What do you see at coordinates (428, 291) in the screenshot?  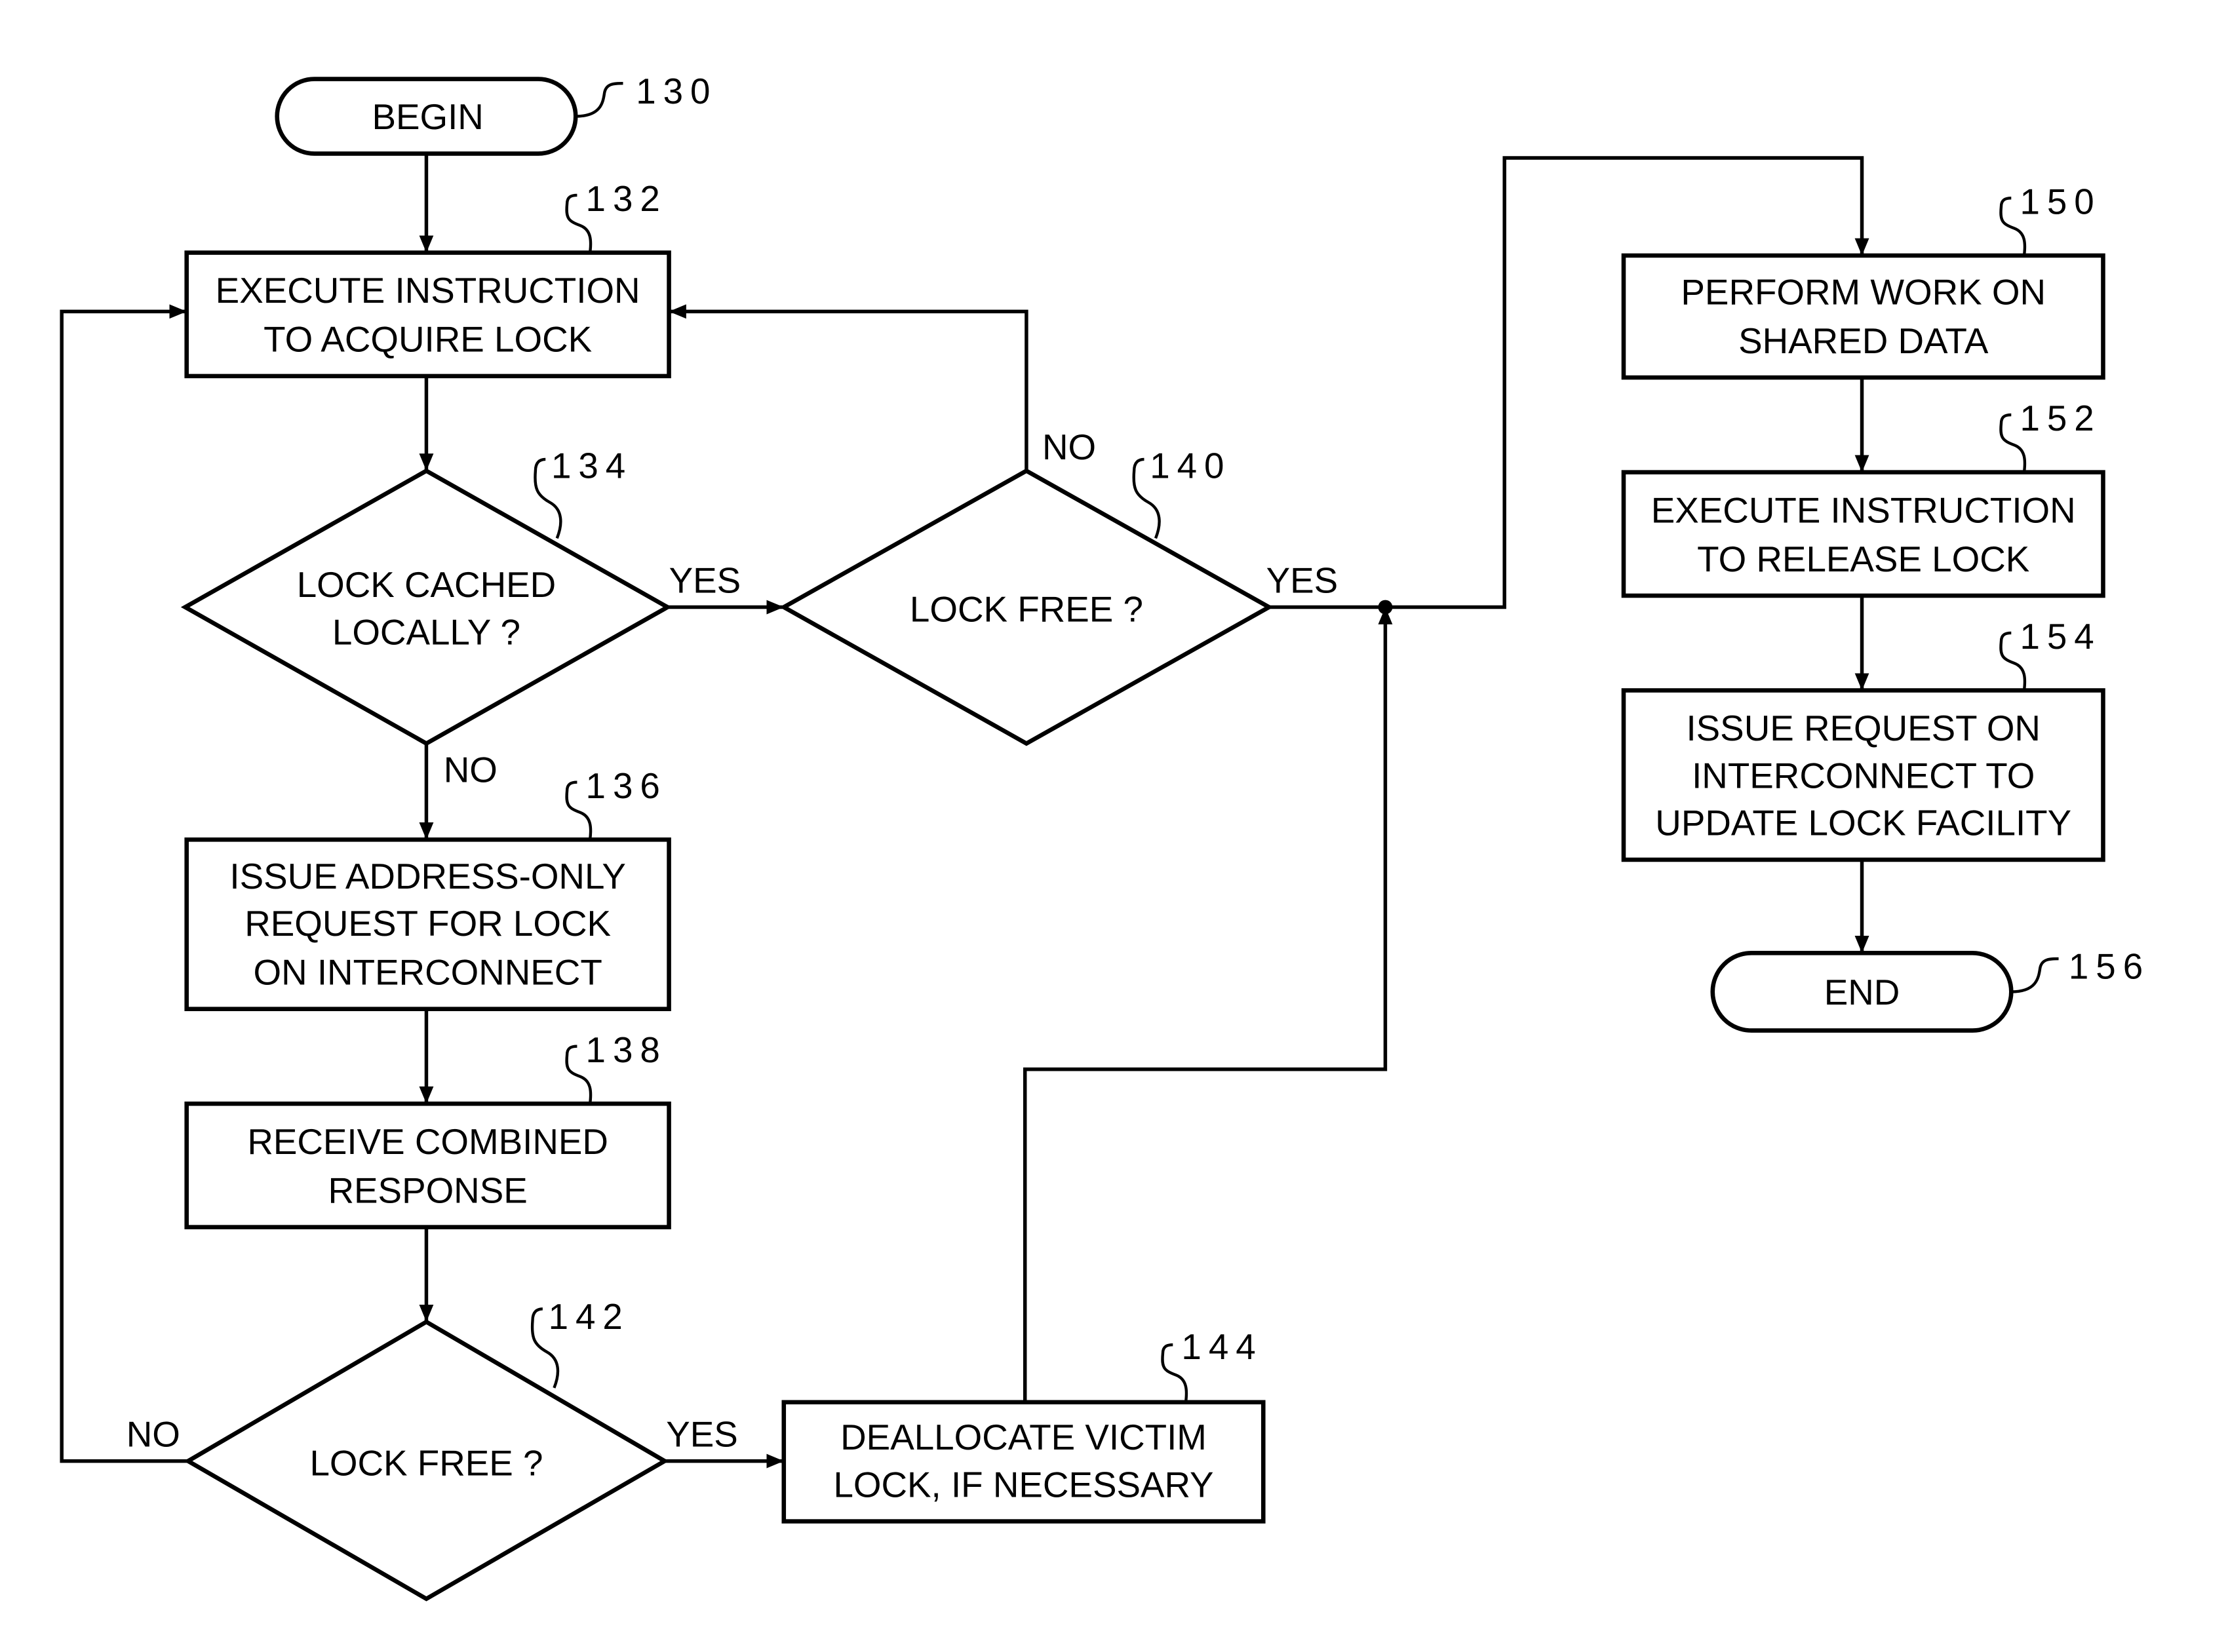 I see `node-acquire-line-1: EXECUTE INSTRUCTION` at bounding box center [428, 291].